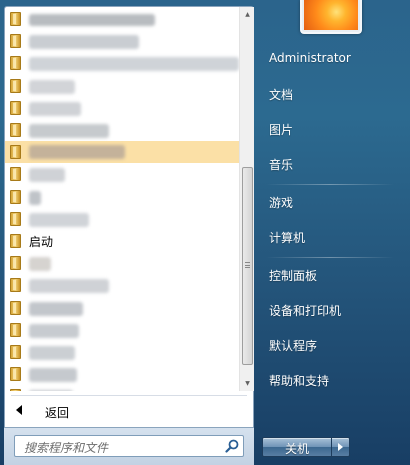  What do you see at coordinates (332, 346) in the screenshot?
I see `default-programs-item: 默认程序` at bounding box center [332, 346].